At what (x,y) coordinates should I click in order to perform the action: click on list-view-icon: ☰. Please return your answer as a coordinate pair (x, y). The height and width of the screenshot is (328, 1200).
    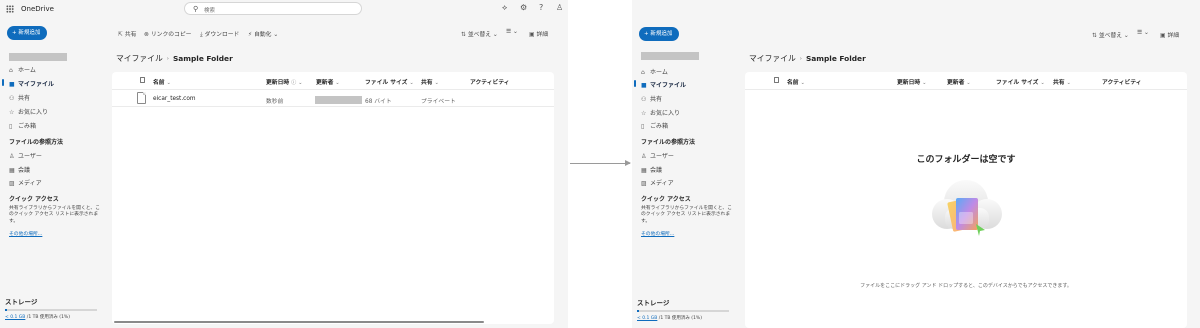
    Looking at the image, I should click on (1140, 33).